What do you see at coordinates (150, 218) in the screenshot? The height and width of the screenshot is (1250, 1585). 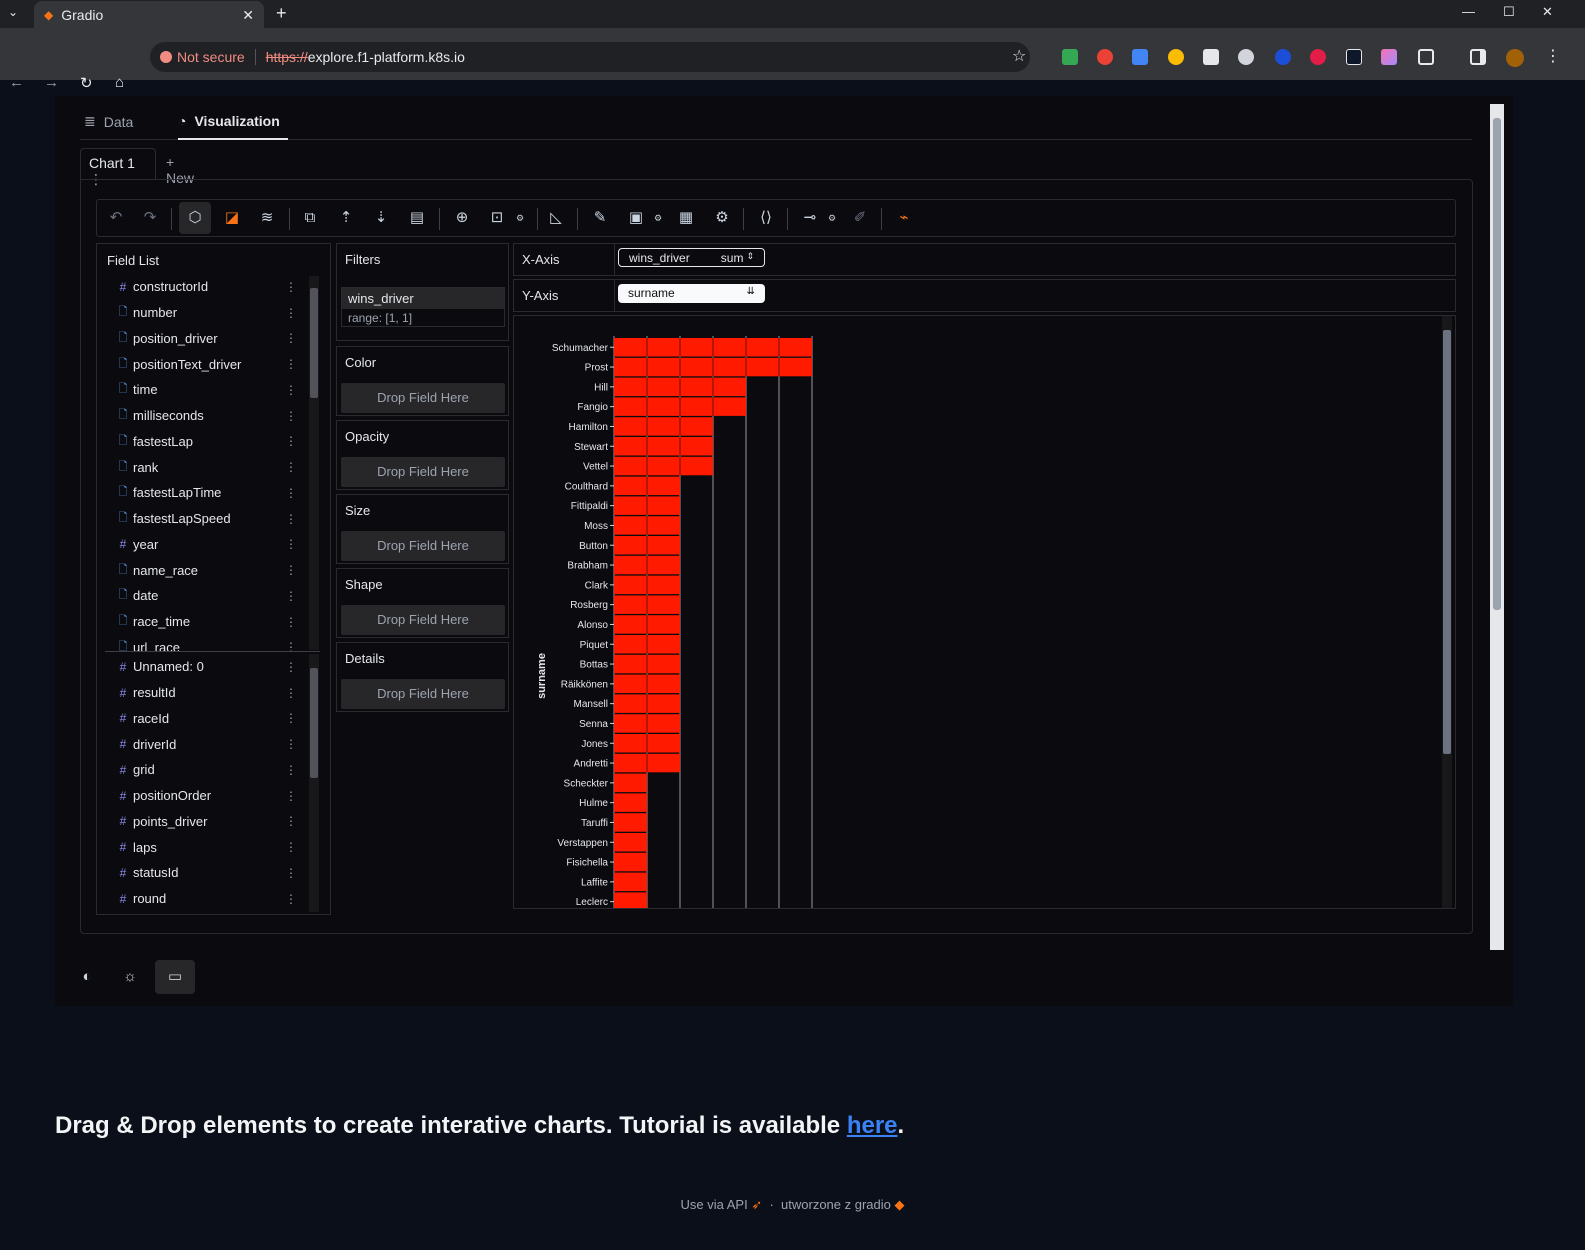 I see `redo-icon: ↷` at bounding box center [150, 218].